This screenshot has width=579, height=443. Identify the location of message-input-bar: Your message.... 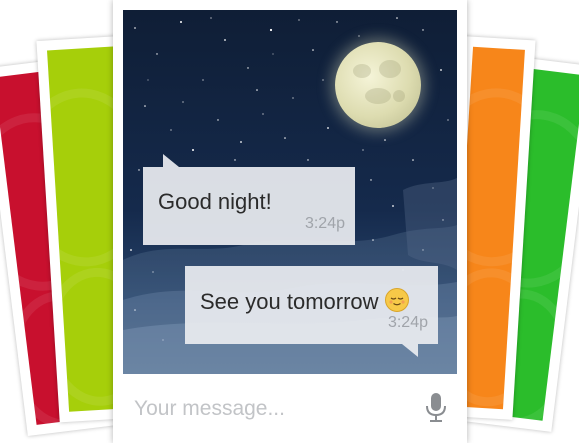
(290, 407).